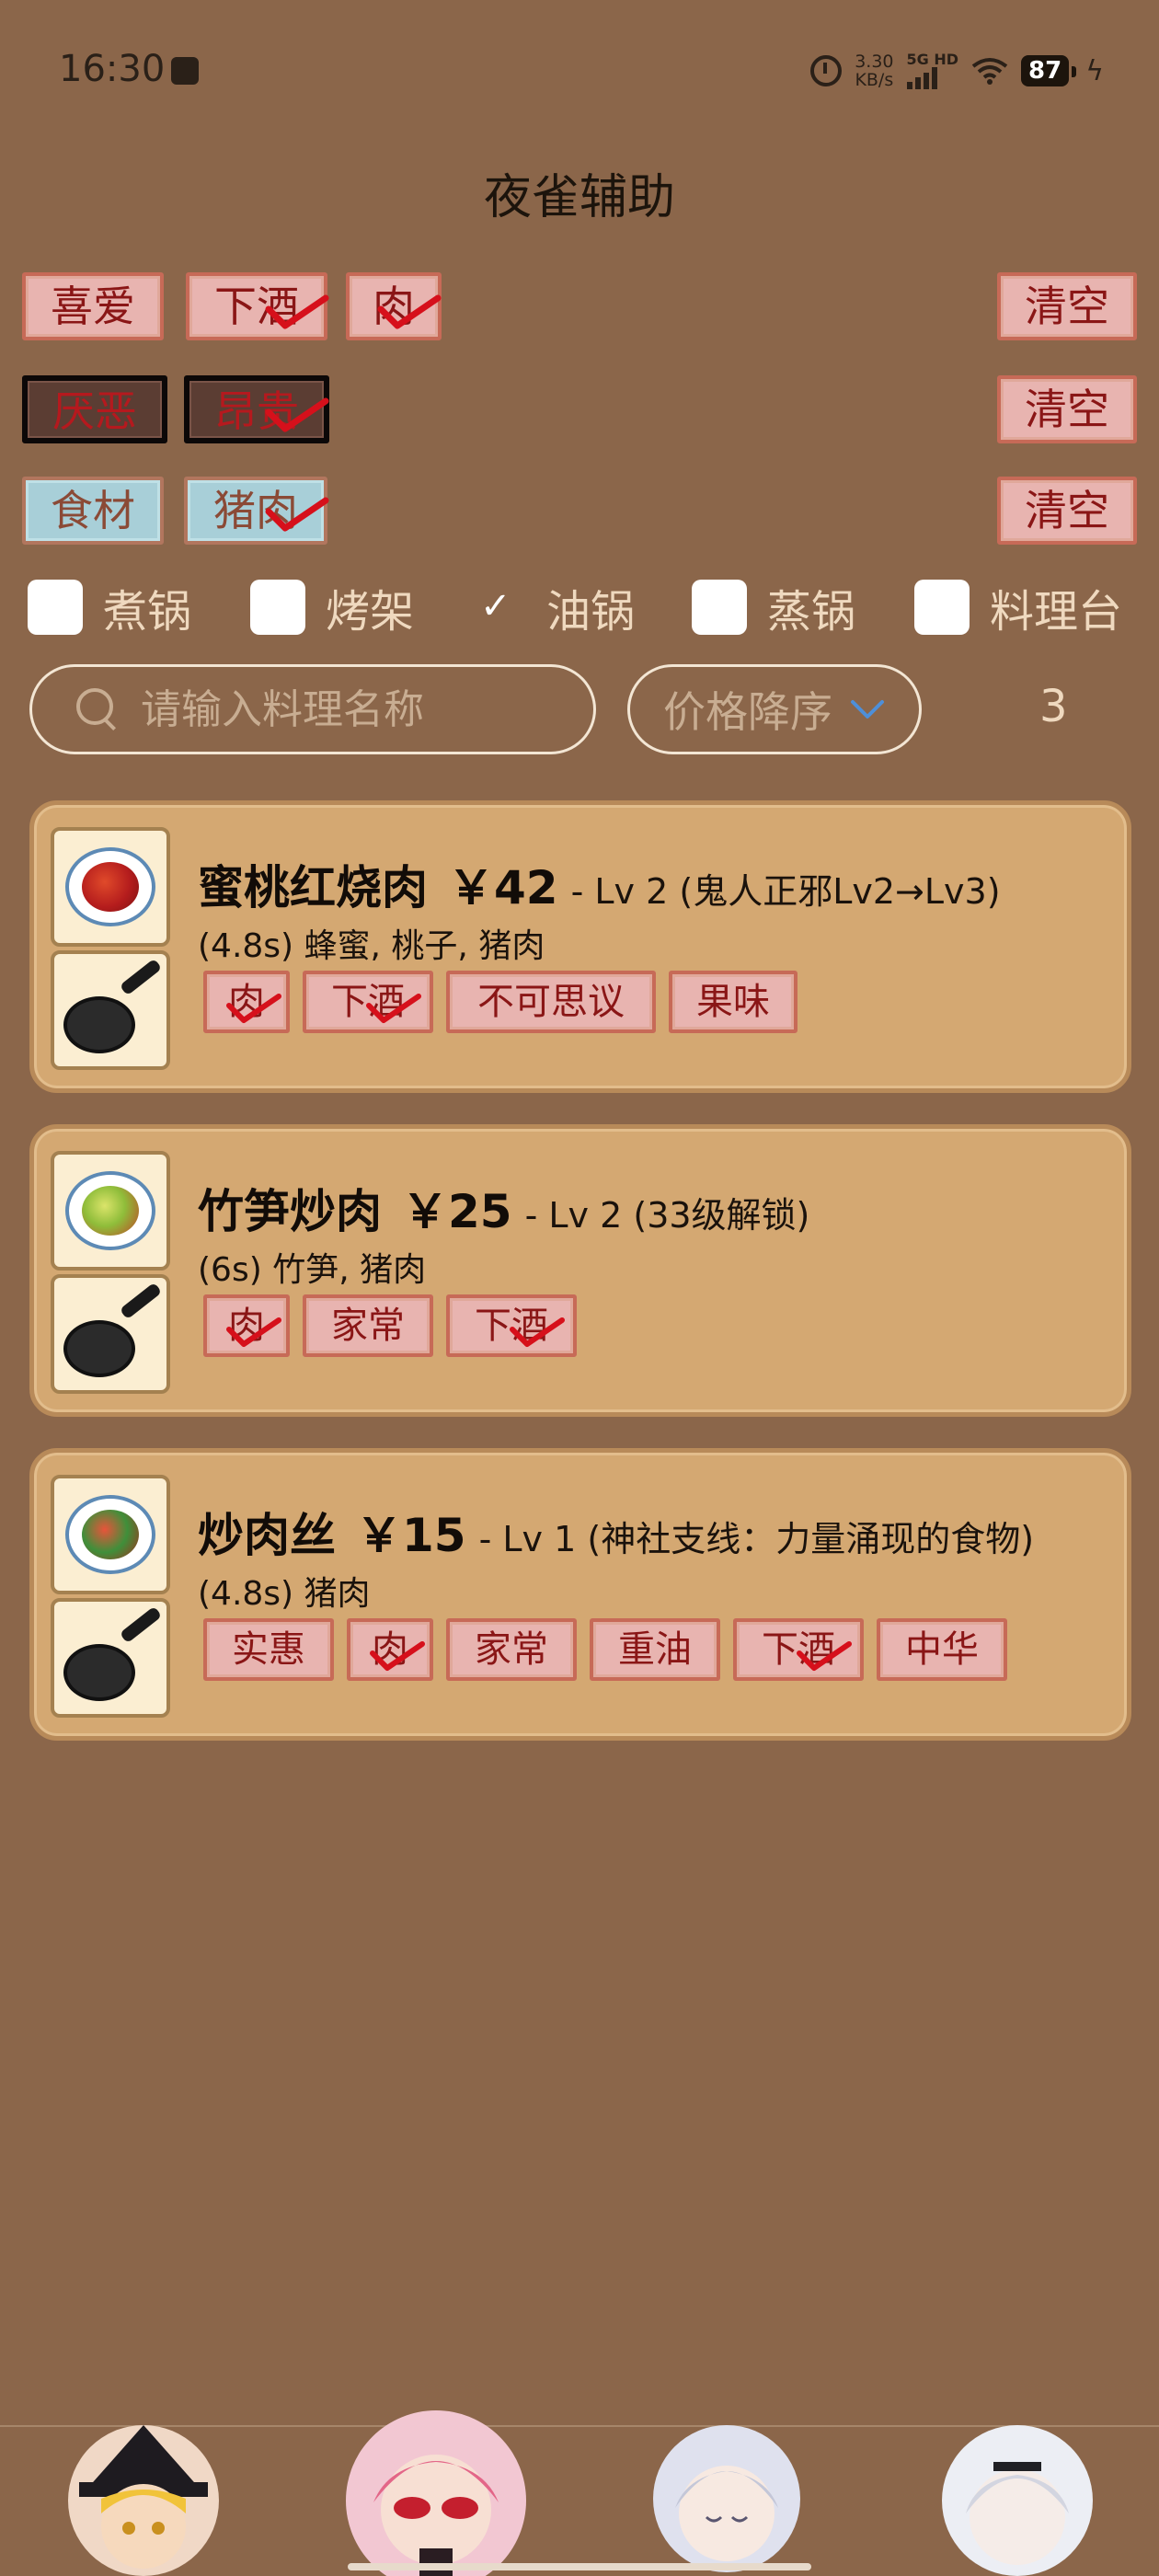  I want to click on result-count: 3, so click(1053, 706).